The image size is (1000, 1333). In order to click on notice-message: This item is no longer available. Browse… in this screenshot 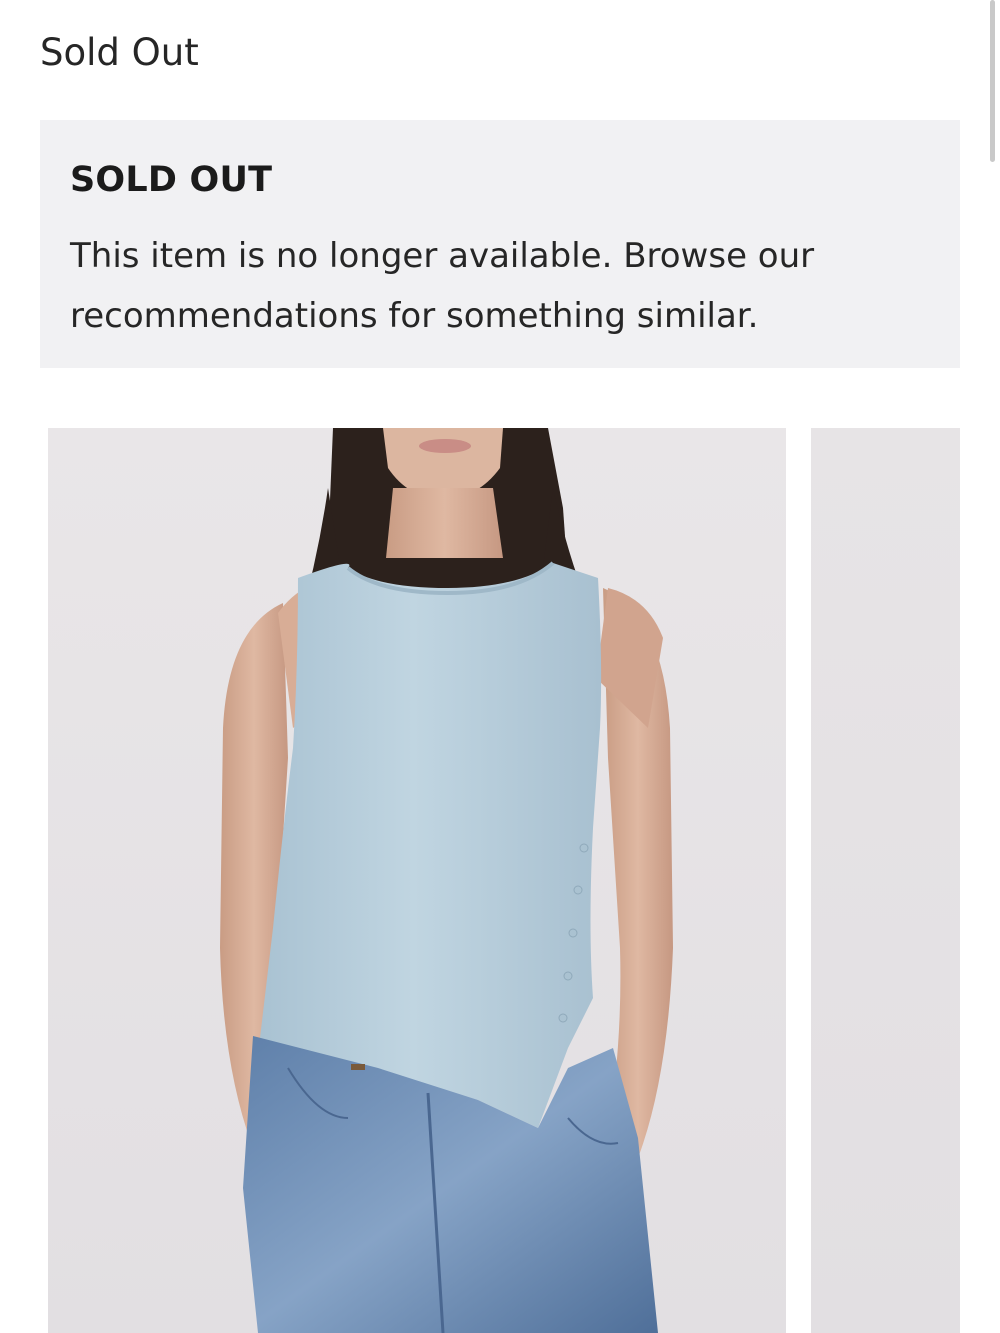, I will do `click(442, 286)`.